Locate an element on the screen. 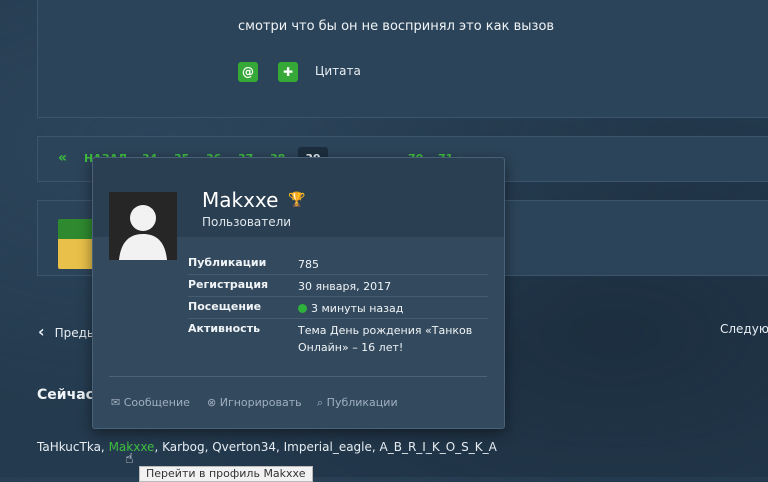  plus-icon: ✚ is located at coordinates (288, 72).